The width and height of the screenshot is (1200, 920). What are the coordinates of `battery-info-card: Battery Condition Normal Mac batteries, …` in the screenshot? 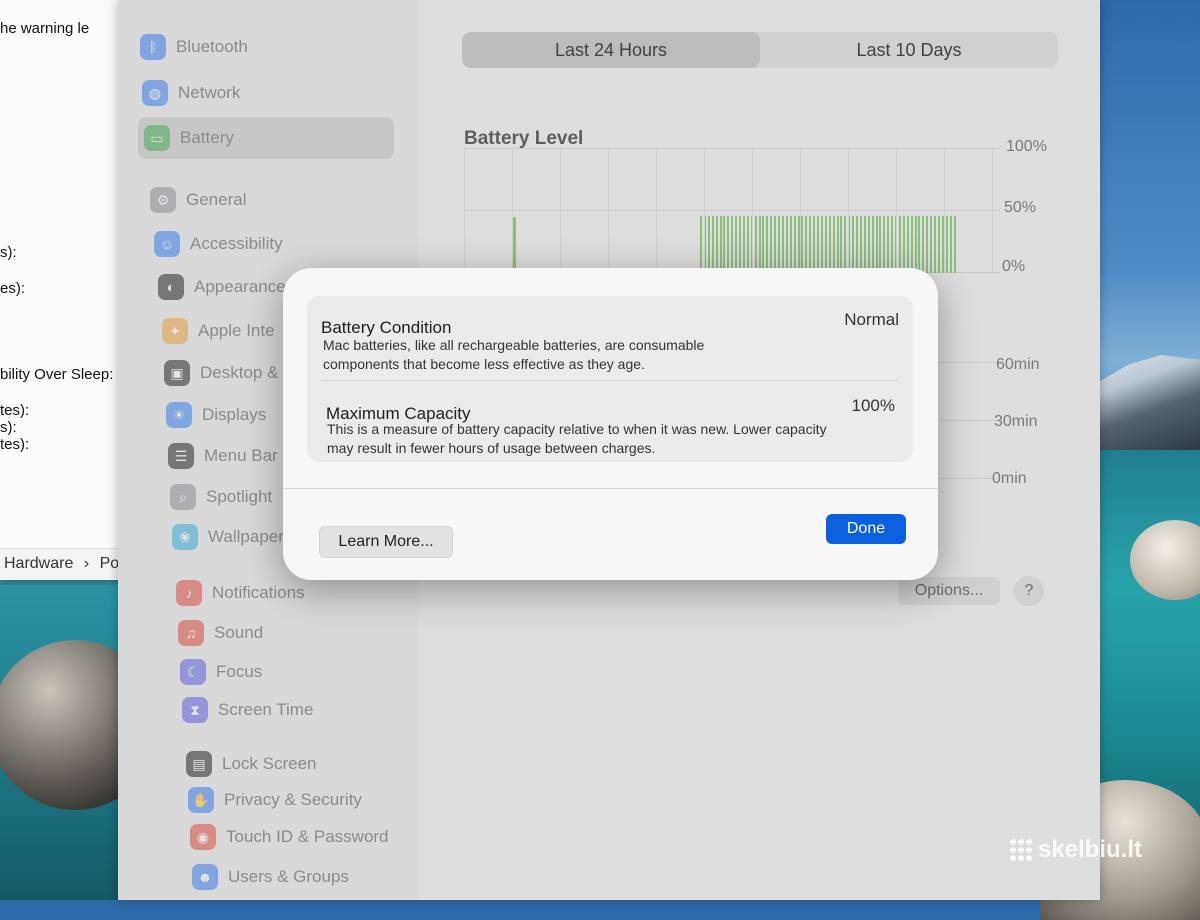 It's located at (610, 379).